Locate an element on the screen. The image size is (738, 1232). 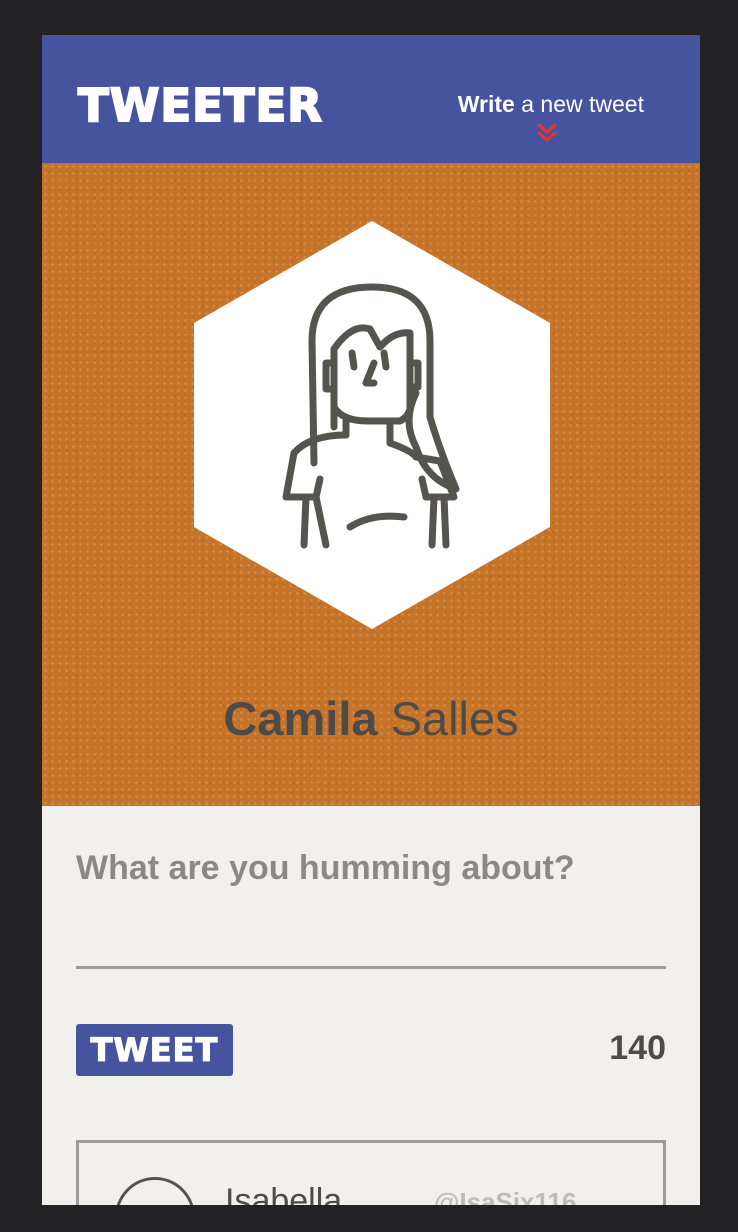
tweet-author-handle: @IsaSix116 is located at coordinates (505, 1196).